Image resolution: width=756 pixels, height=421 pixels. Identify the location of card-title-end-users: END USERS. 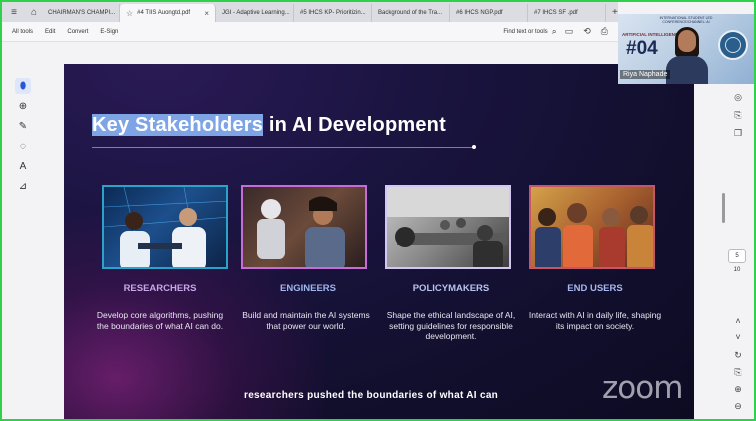
(595, 288).